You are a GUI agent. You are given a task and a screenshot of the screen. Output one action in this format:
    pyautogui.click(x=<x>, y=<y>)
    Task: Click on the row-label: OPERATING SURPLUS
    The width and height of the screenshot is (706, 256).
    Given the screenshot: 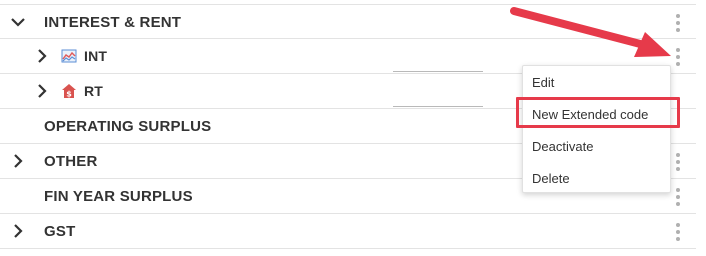 What is the action you would take?
    pyautogui.click(x=128, y=126)
    